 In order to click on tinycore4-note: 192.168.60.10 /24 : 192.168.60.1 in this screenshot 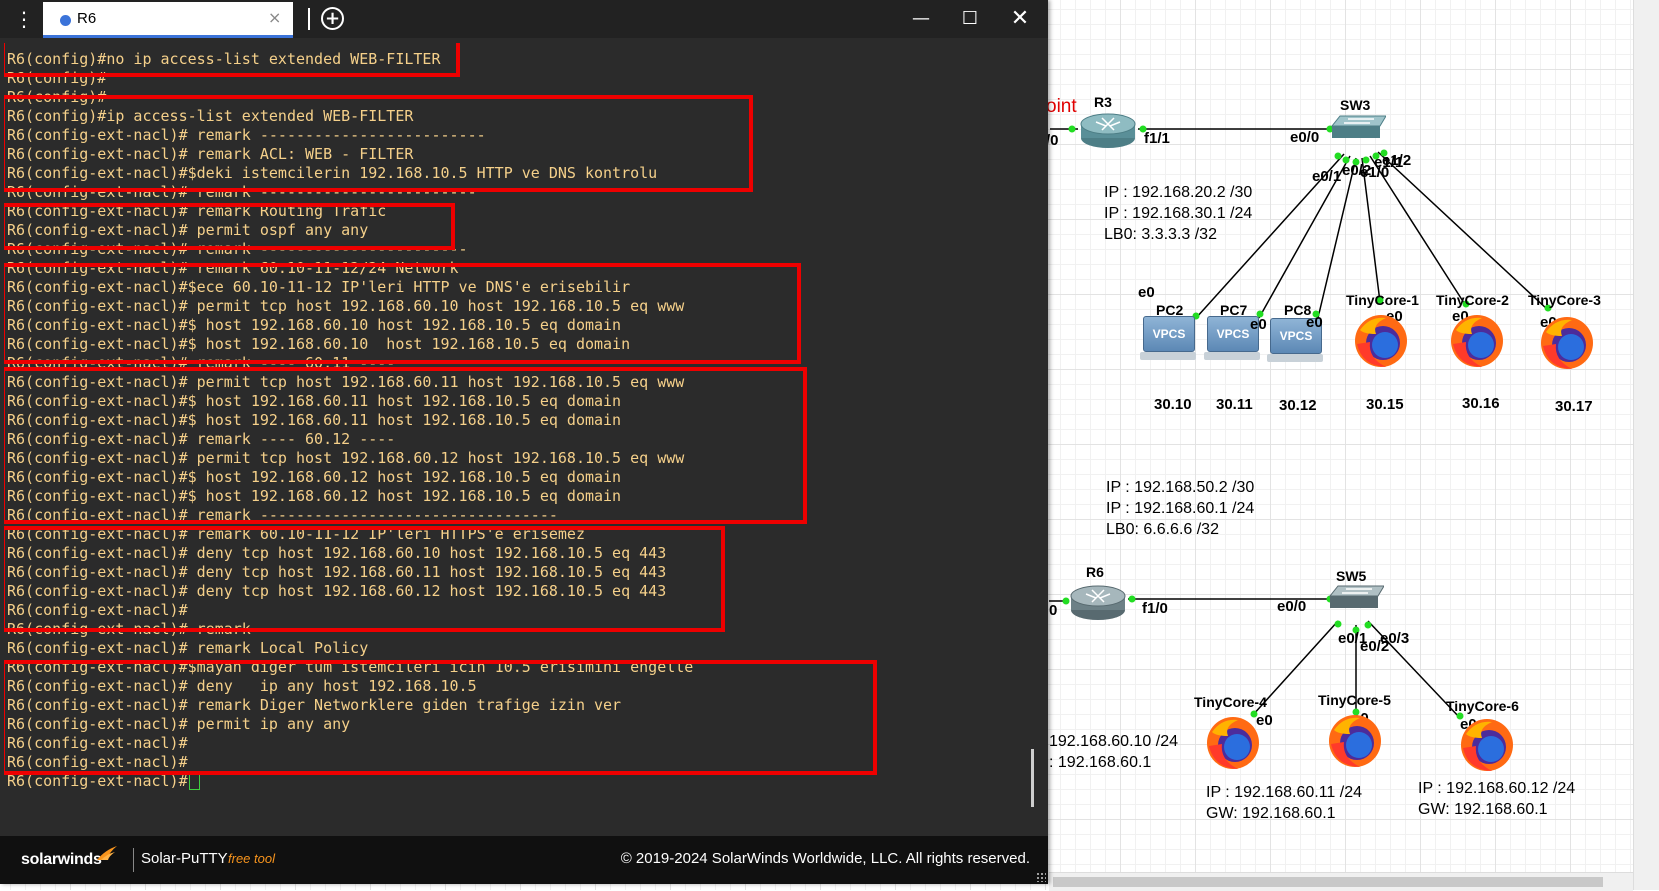, I will do `click(1114, 752)`.